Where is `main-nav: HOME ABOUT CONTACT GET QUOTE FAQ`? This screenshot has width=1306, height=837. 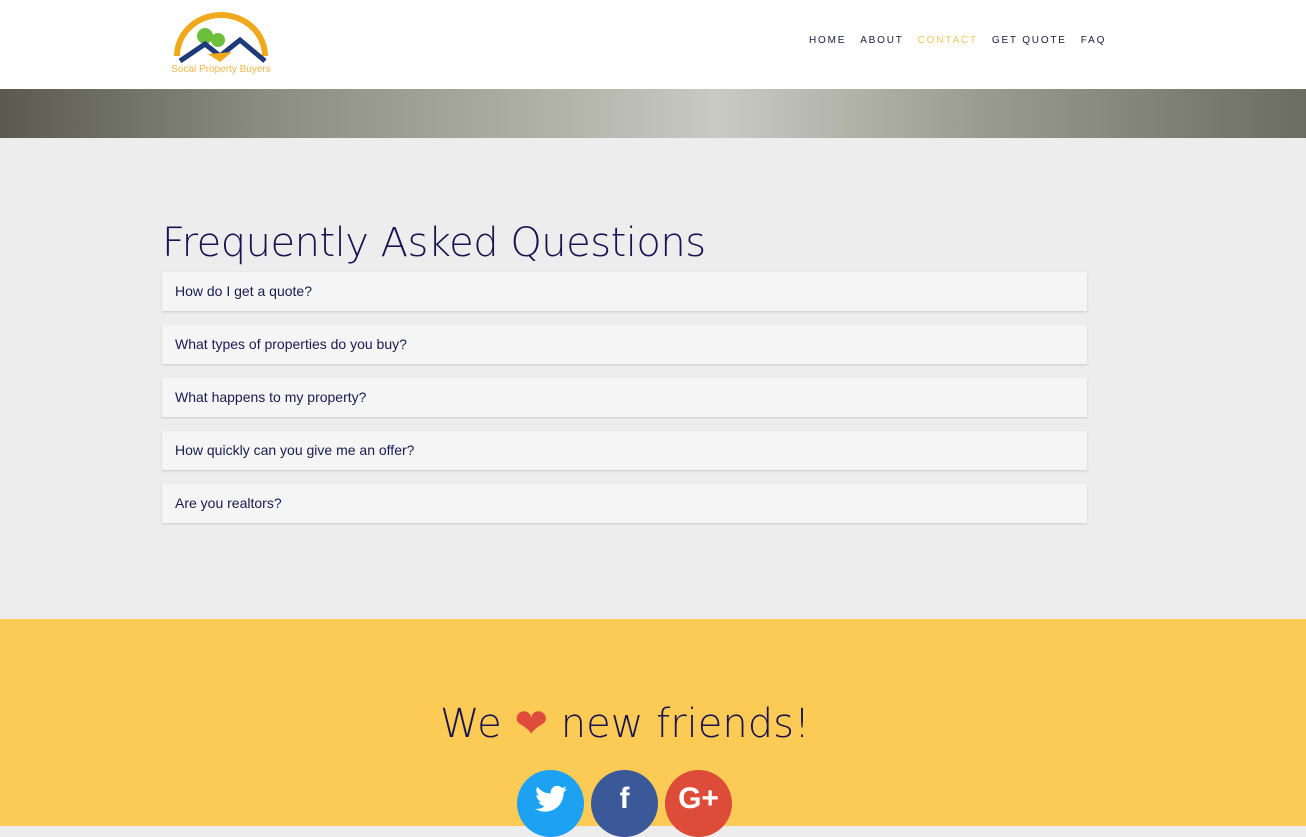 main-nav: HOME ABOUT CONTACT GET QUOTE FAQ is located at coordinates (957, 40).